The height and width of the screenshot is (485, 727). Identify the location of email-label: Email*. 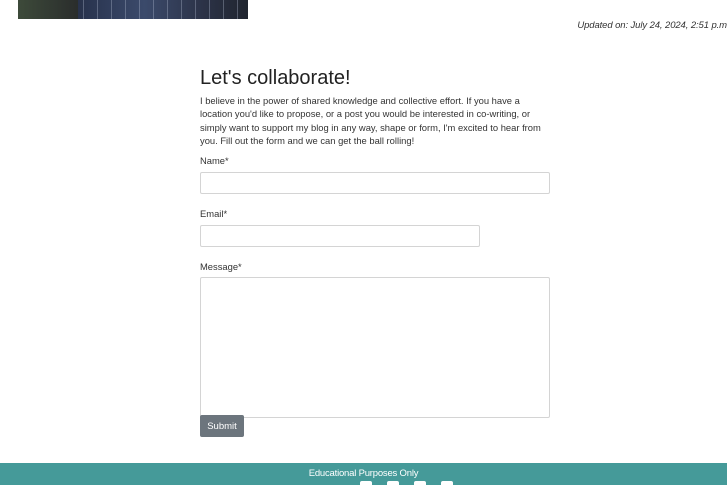
(214, 213).